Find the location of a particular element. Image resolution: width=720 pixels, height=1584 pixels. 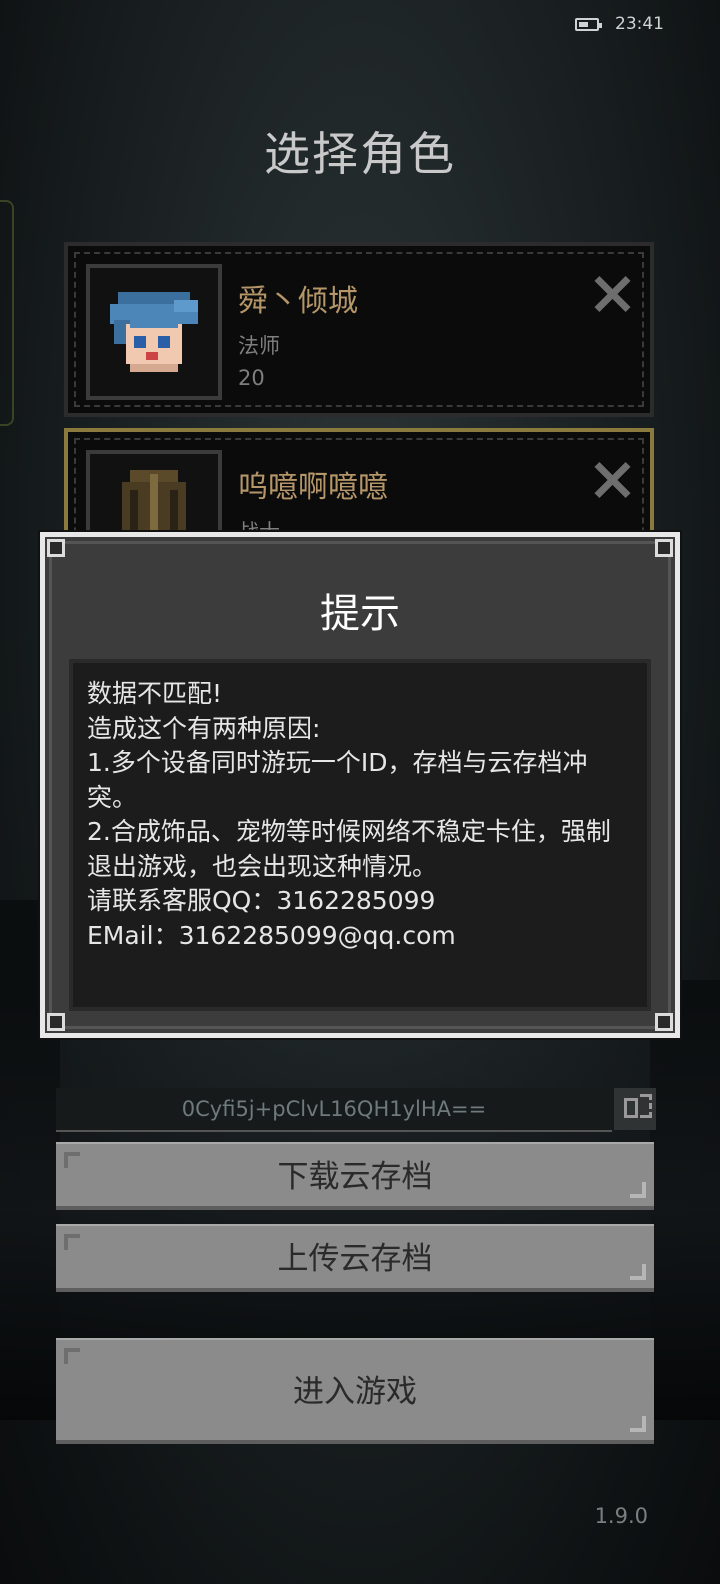

version-label: 1.9.0 is located at coordinates (621, 1516).